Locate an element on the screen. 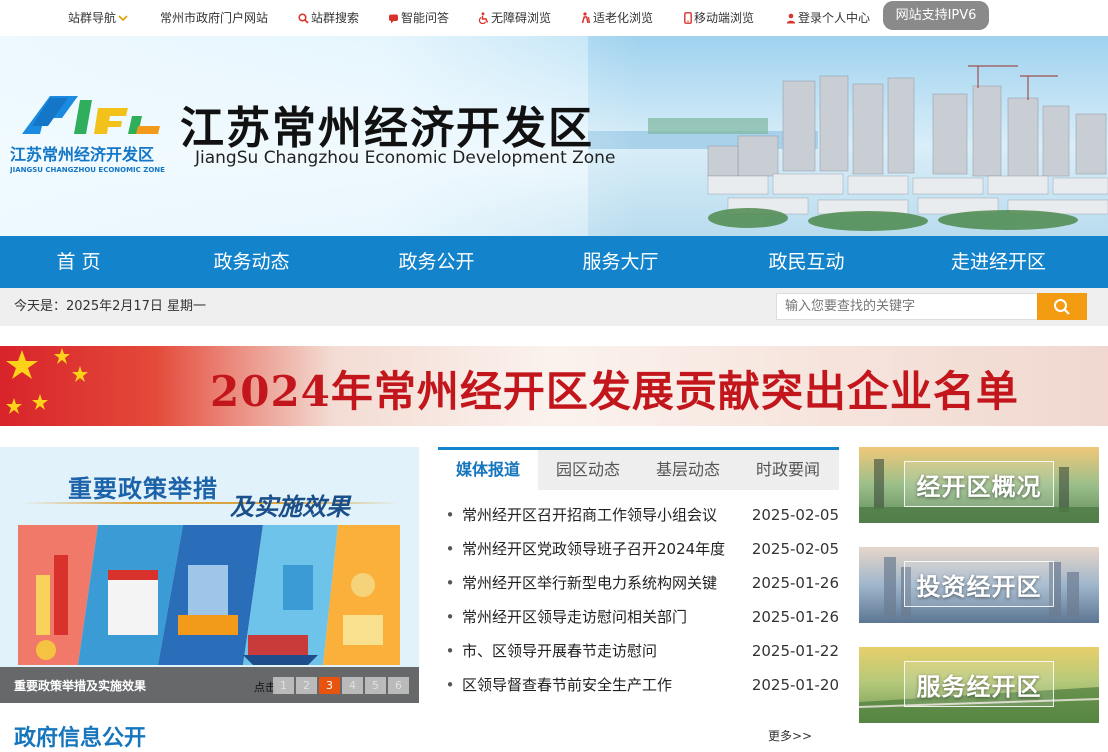 This screenshot has width=1108, height=752. news-item: • 常州经开区召开招商工作领导小组会议 2025-02-05 is located at coordinates (638, 515).